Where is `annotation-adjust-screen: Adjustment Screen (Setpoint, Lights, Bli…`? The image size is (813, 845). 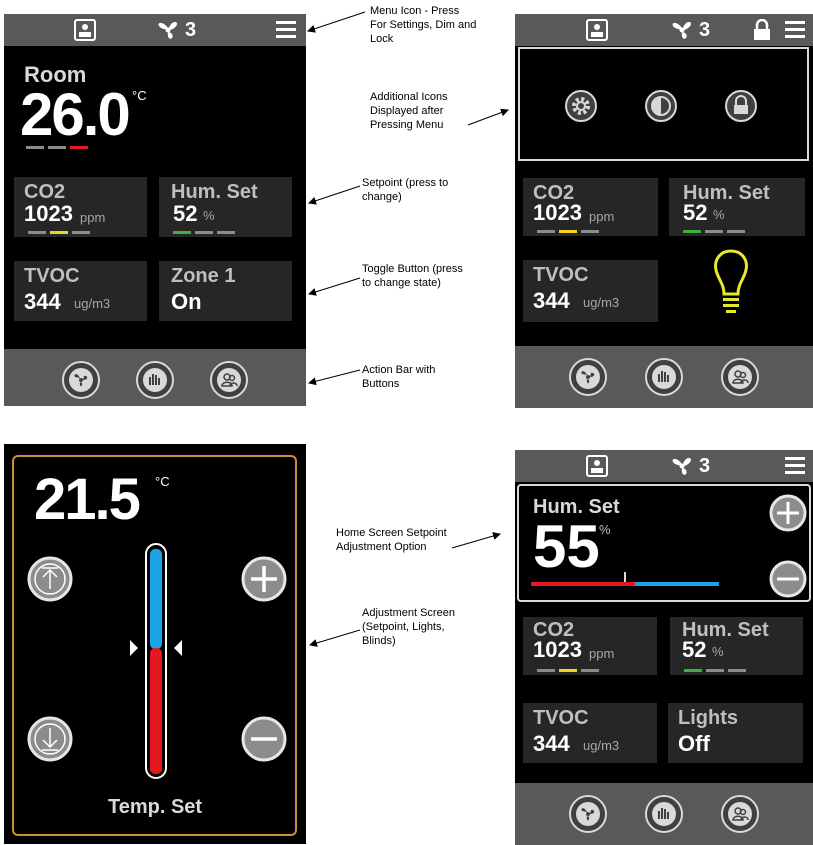
annotation-adjust-screen: Adjustment Screen (Setpoint, Lights, Bli… is located at coordinates (408, 627).